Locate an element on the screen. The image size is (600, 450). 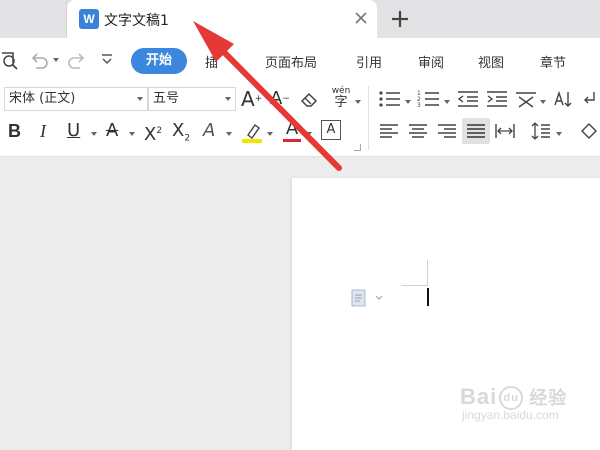
baidu-jingyan-watermark: Bai du 经验 jingyan.baidu.com is located at coordinates (513, 403).